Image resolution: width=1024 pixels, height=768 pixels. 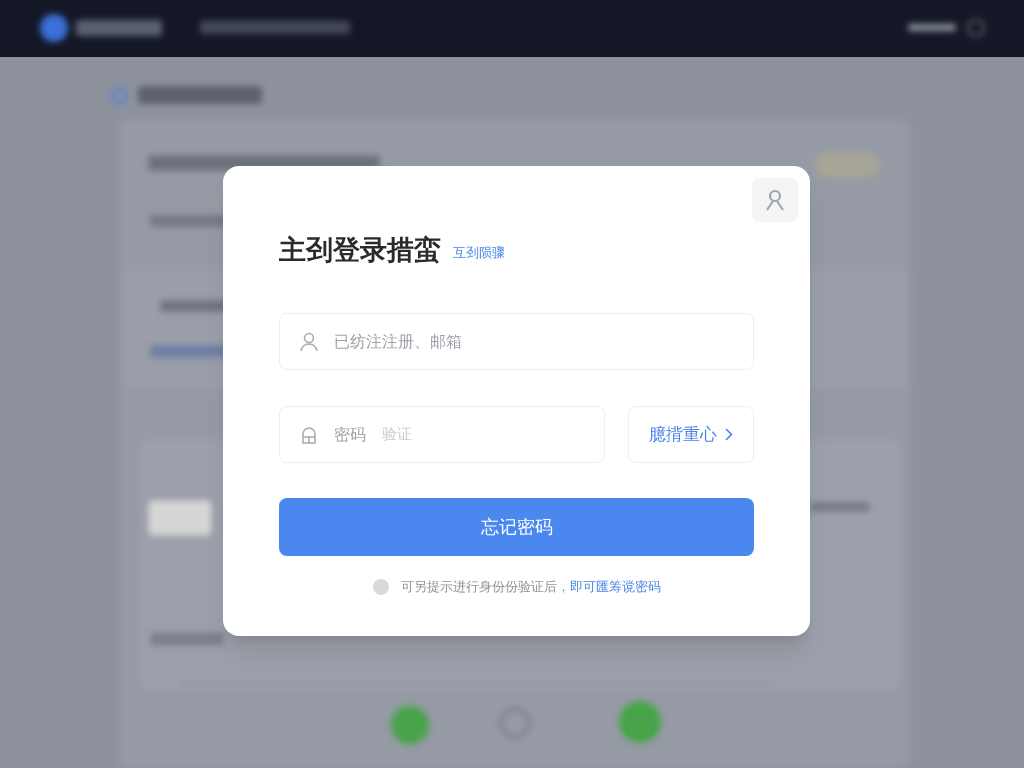 I want to click on agreement-link: 即可匯筹谠密码, so click(x=615, y=586).